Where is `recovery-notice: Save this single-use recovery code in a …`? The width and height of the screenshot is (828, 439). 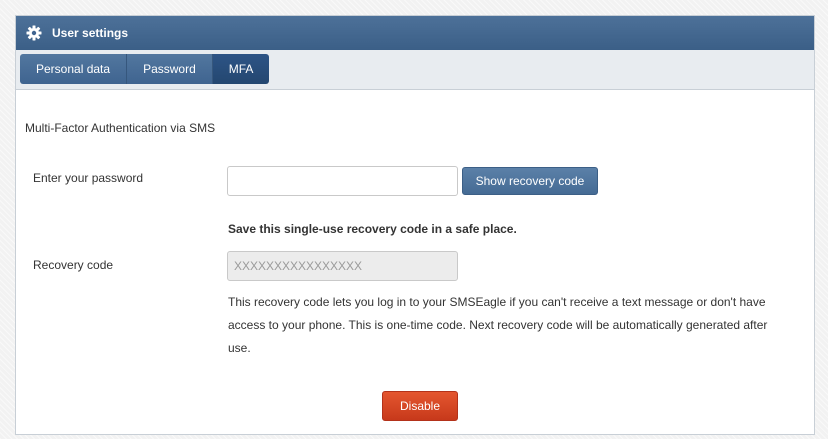
recovery-notice: Save this single-use recovery code in a … is located at coordinates (372, 229).